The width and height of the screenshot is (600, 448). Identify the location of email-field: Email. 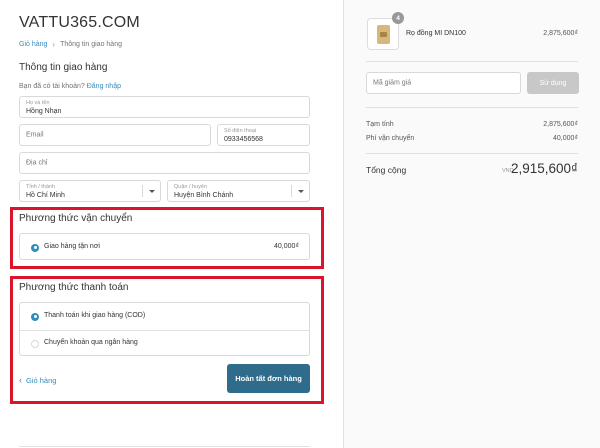
(115, 135).